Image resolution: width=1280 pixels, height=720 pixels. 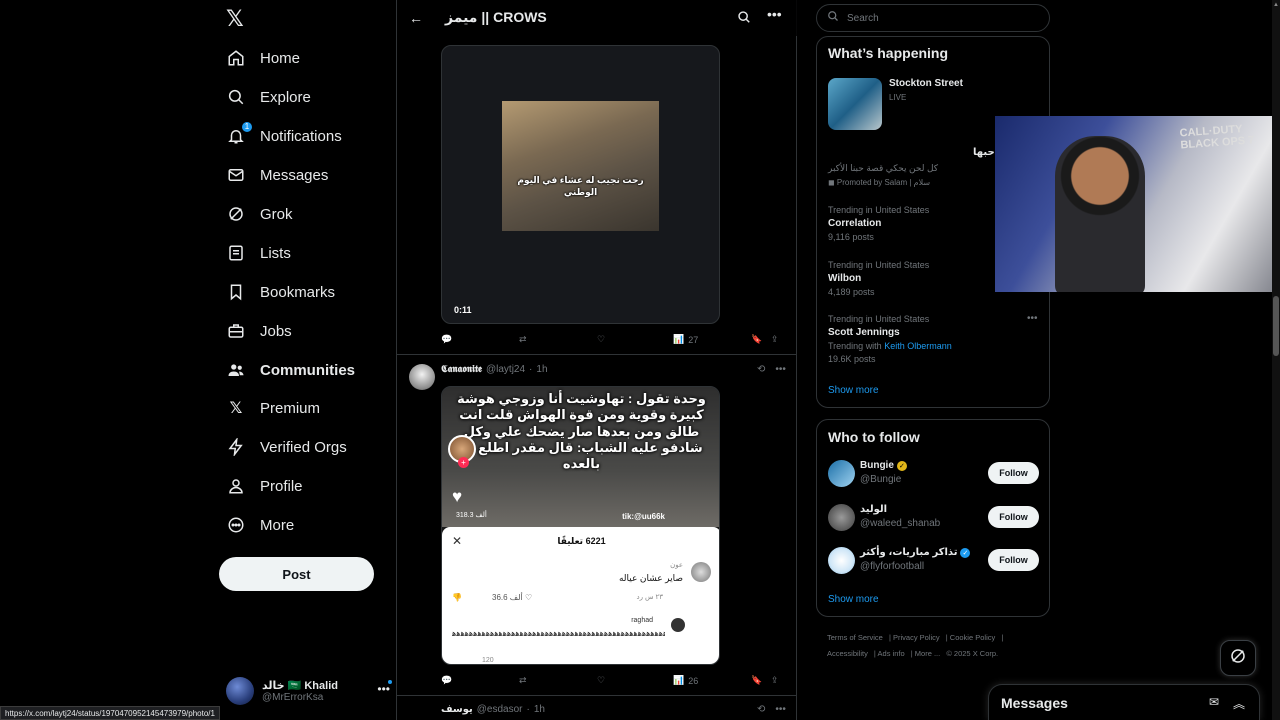 I want to click on views-icon: 📊, so click(x=679, y=680).